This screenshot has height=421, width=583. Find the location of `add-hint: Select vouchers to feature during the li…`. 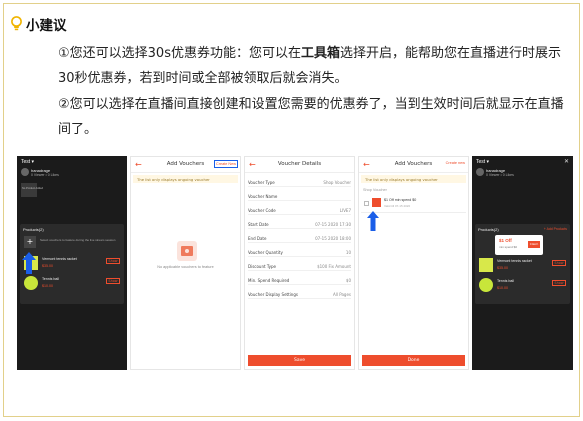

add-hint: Select vouchers to feature during the li… is located at coordinates (78, 240).